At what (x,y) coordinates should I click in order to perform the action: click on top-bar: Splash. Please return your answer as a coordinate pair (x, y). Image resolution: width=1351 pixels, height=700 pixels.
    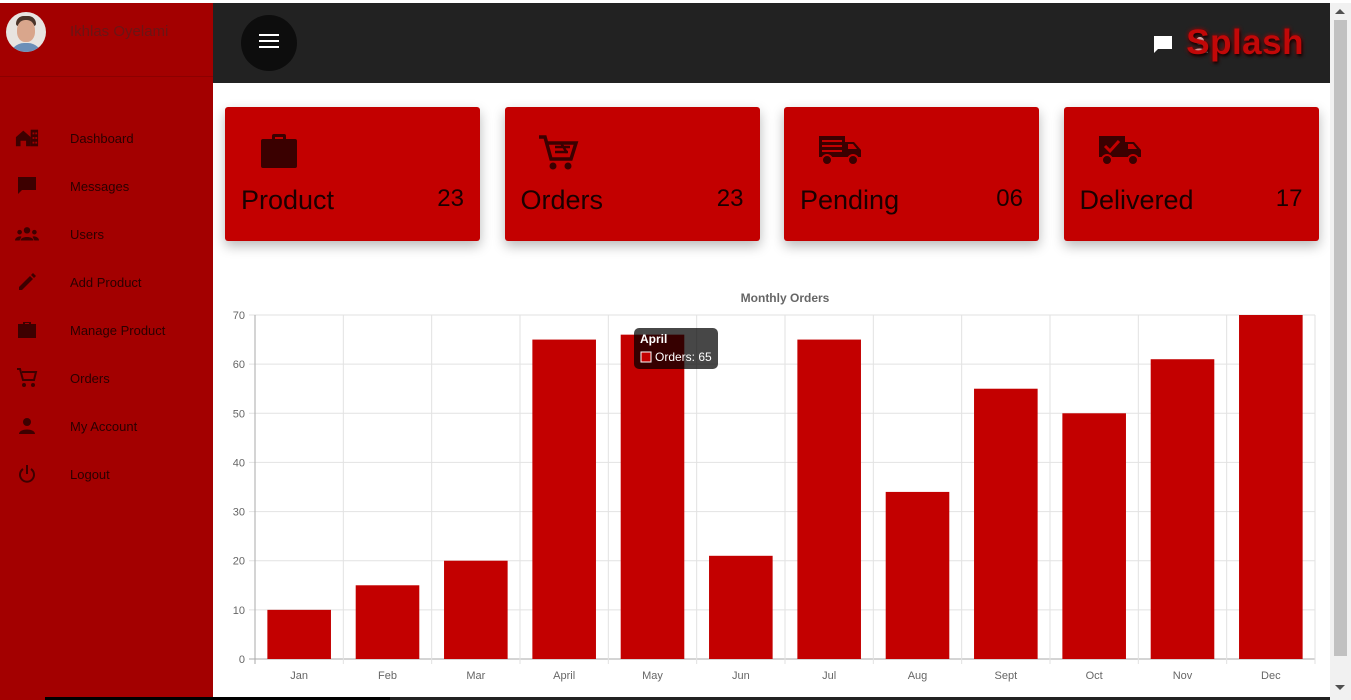
    Looking at the image, I should click on (771, 43).